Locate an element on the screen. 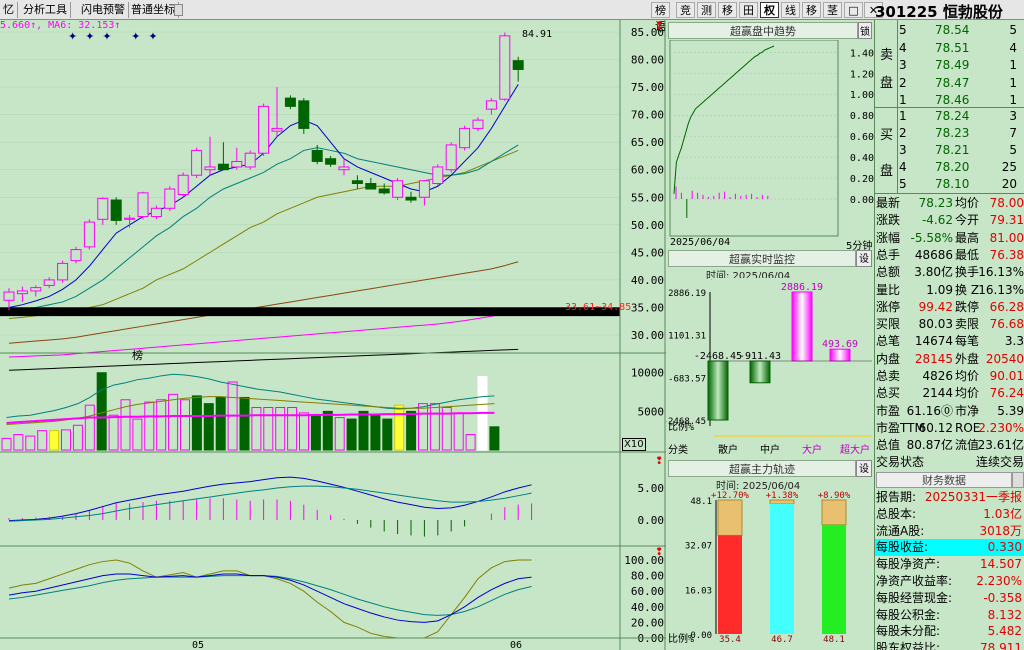 This screenshot has width=1024, height=650. dropdown-icon is located at coordinates (178, 10).